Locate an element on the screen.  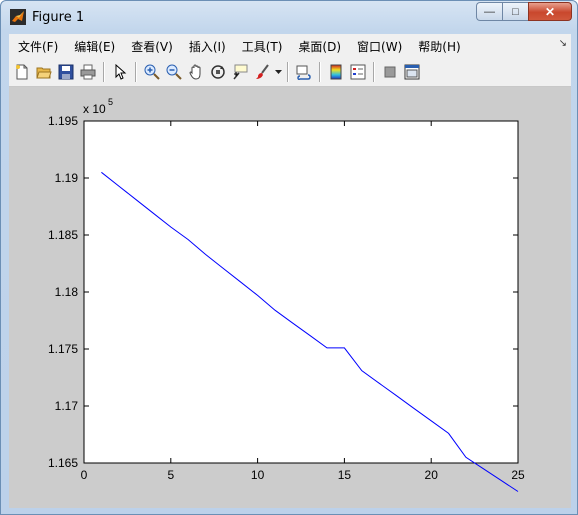
matlab-logo-icon is located at coordinates (18, 17).